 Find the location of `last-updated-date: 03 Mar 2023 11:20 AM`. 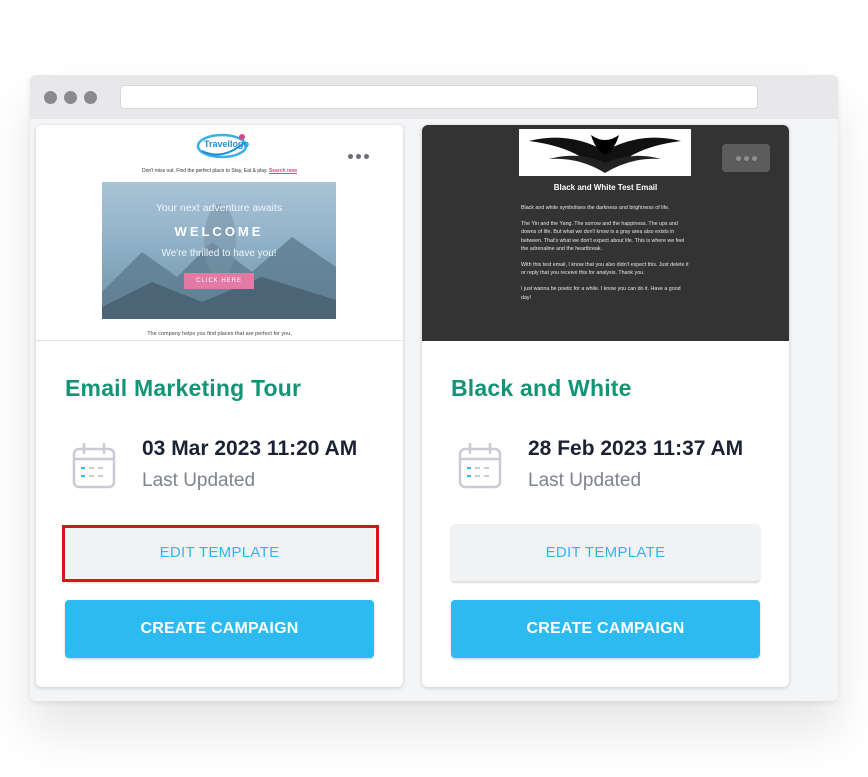

last-updated-date: 03 Mar 2023 11:20 AM is located at coordinates (250, 448).